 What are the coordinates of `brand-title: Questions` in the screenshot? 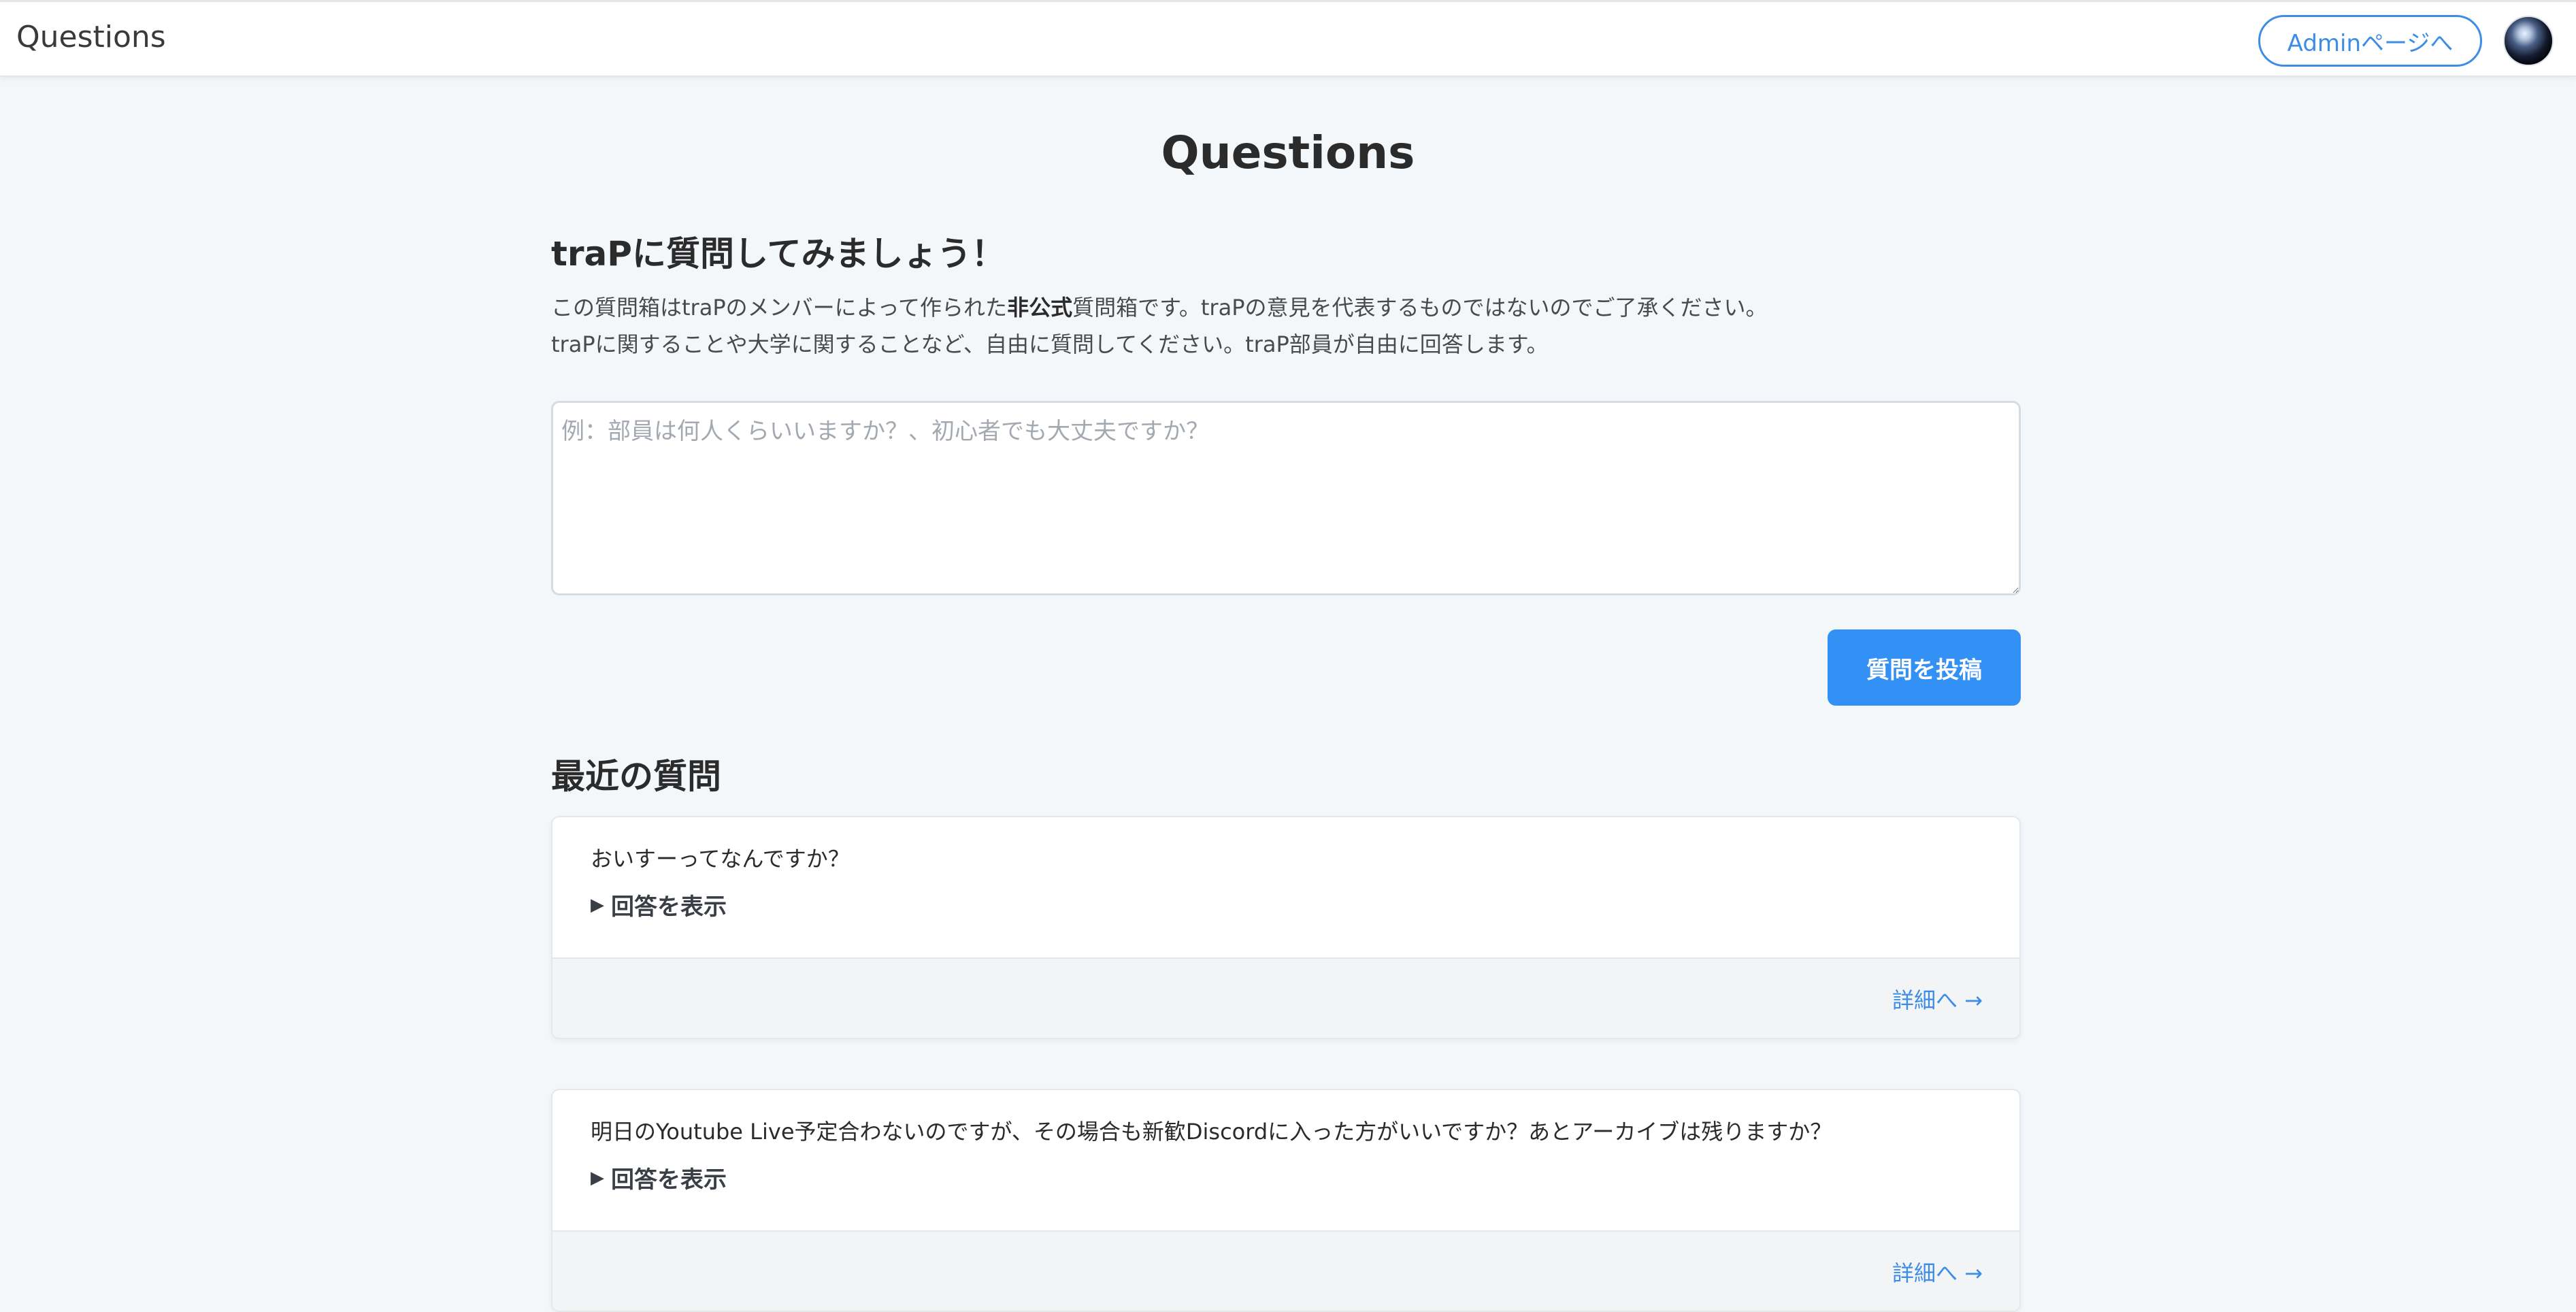 It's located at (91, 37).